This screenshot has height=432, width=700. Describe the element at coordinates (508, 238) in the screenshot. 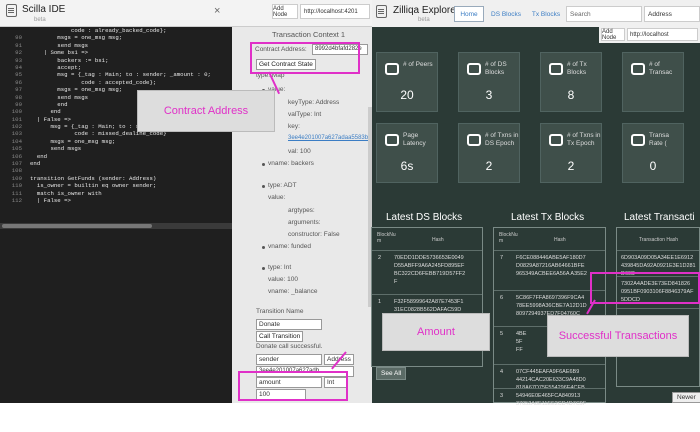

I see `tx-col-blocknum: BlockNu m` at that location.